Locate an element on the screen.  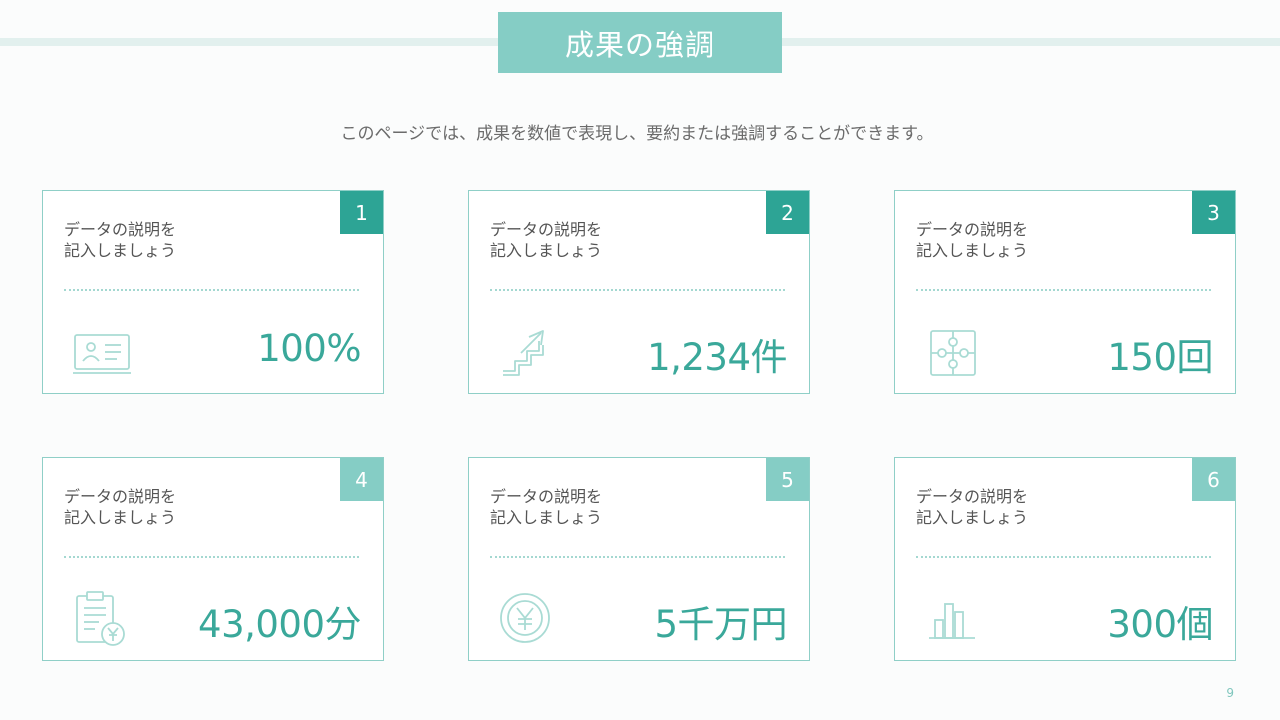
stat-card-1: 1 データの説明を 記入しましょう 100% is located at coordinates (213, 292).